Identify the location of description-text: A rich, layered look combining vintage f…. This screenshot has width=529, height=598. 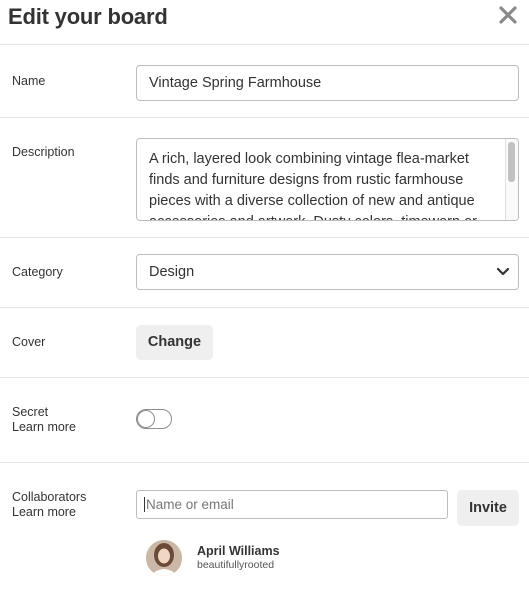
(319, 184).